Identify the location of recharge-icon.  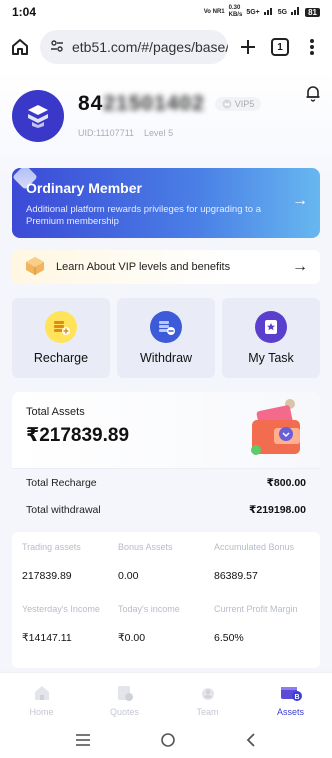
(61, 327).